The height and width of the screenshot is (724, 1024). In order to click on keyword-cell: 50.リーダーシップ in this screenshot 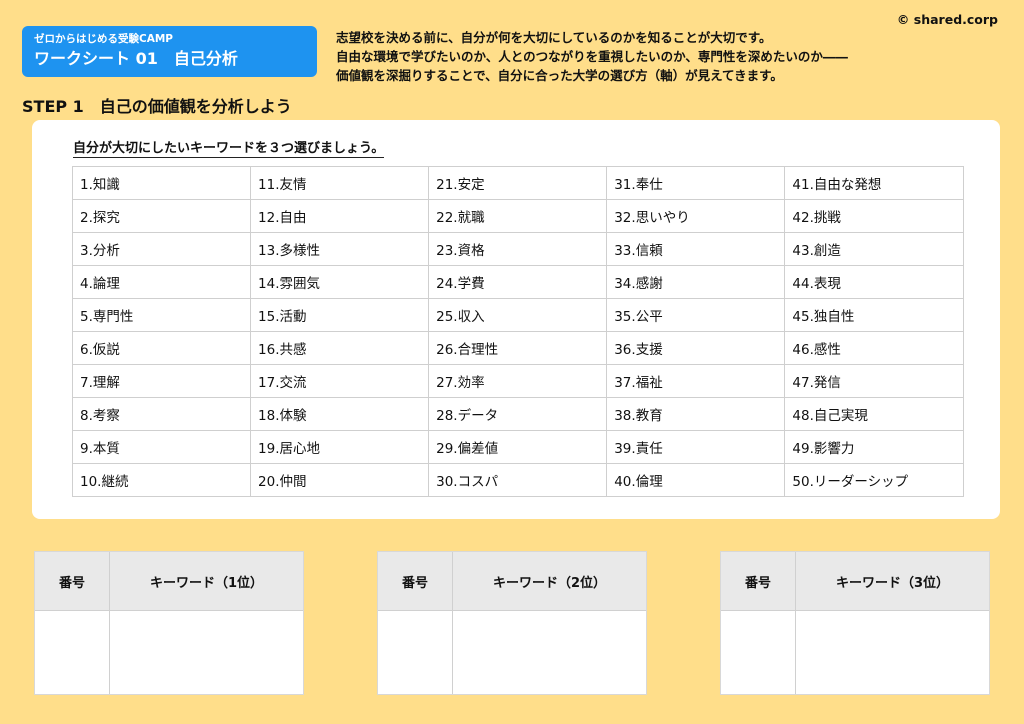, I will do `click(874, 480)`.